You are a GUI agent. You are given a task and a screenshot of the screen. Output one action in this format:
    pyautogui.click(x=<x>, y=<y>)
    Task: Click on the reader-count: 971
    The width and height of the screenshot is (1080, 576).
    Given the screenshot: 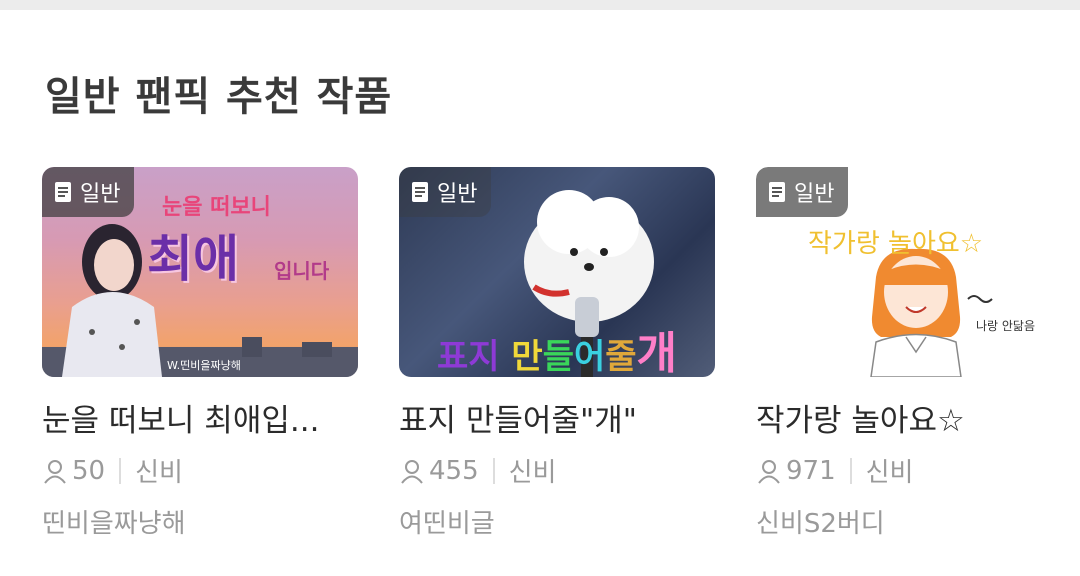 What is the action you would take?
    pyautogui.click(x=811, y=470)
    